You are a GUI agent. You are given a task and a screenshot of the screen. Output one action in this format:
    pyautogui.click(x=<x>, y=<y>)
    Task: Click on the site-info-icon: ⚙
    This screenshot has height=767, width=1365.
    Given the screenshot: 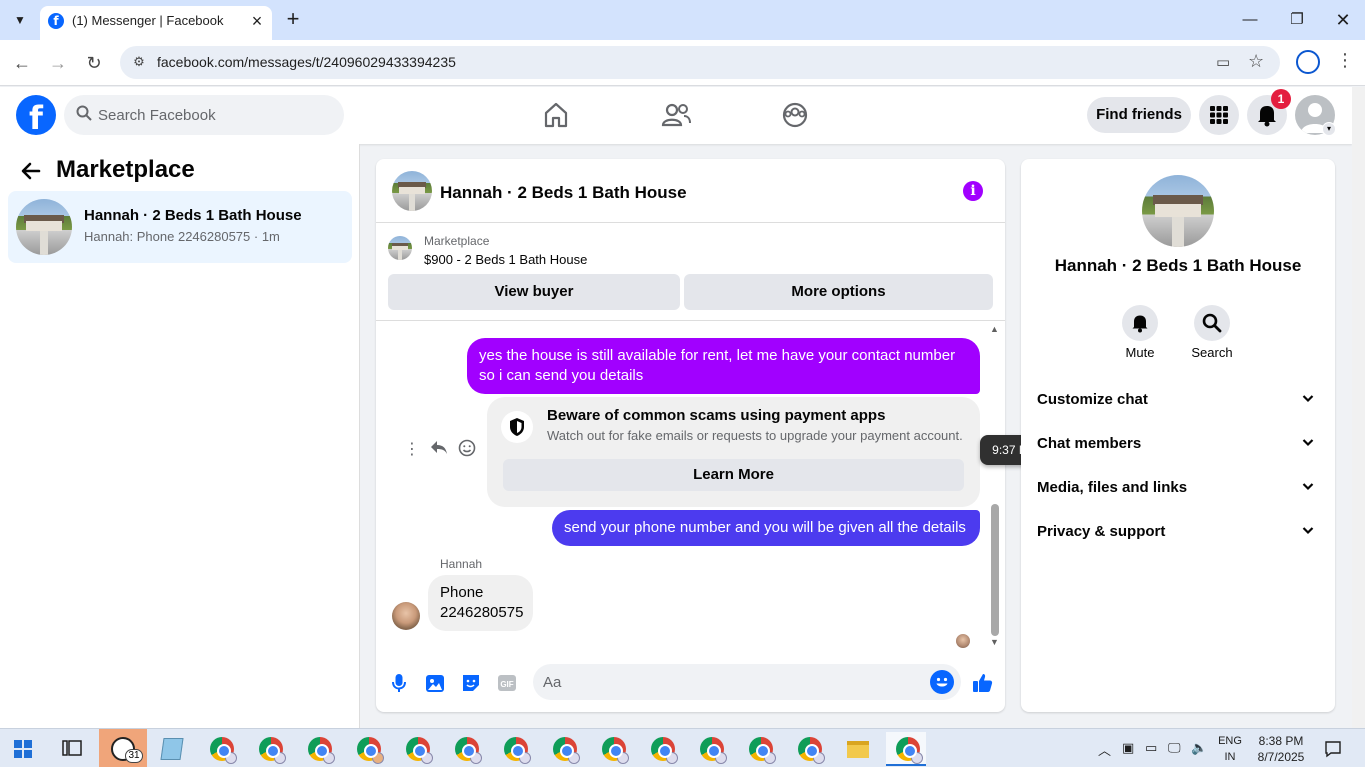 What is the action you would take?
    pyautogui.click(x=139, y=63)
    